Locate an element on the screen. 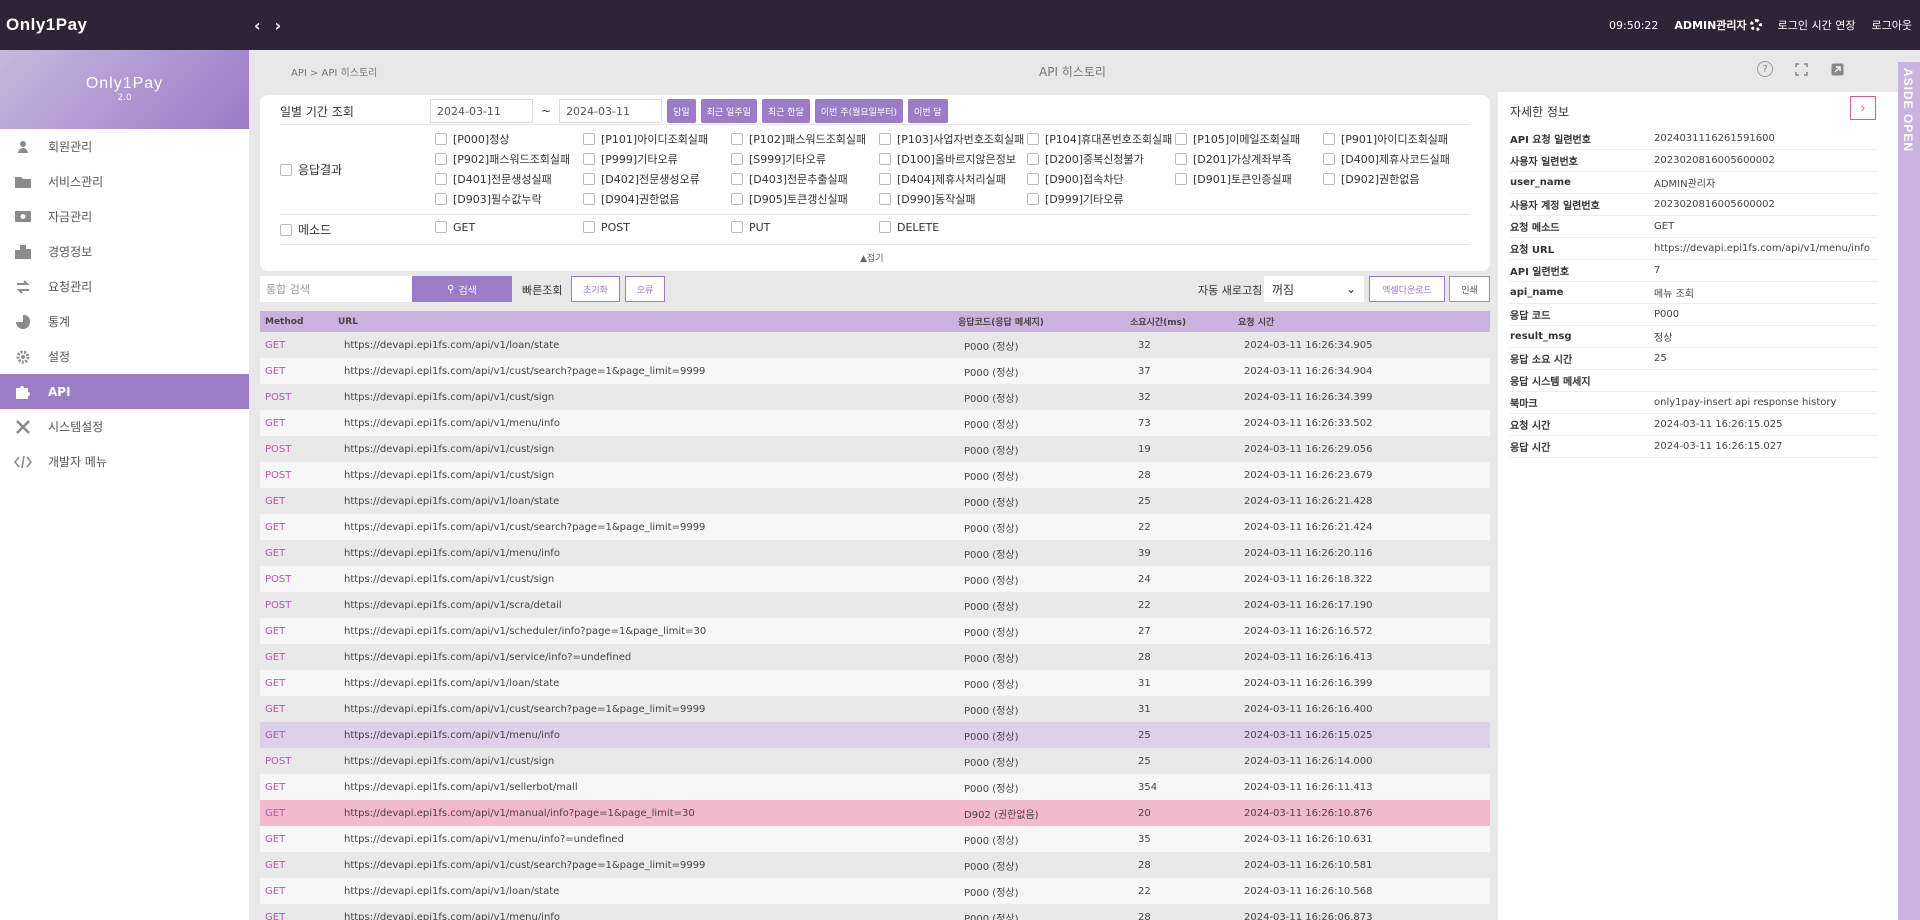 This screenshot has height=920, width=1920. sidebar-item-business: 경영정보 is located at coordinates (124, 251).